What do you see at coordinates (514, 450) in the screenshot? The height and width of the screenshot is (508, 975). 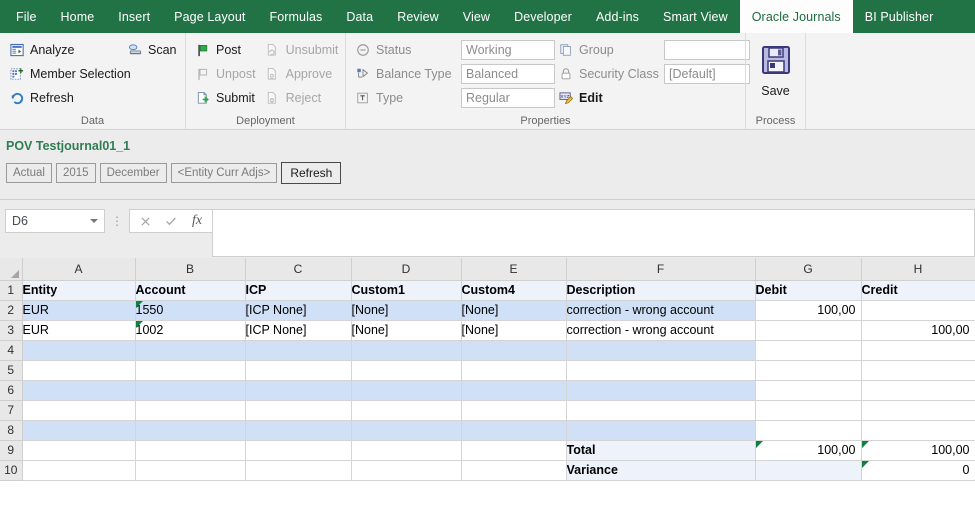 I see `cell-E9` at bounding box center [514, 450].